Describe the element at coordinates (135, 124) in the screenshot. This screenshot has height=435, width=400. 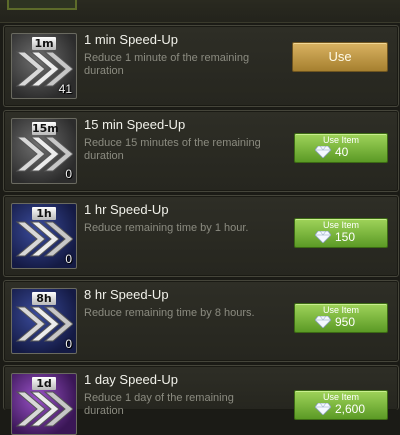
I see `item-name: 15 min Speed-Up` at that location.